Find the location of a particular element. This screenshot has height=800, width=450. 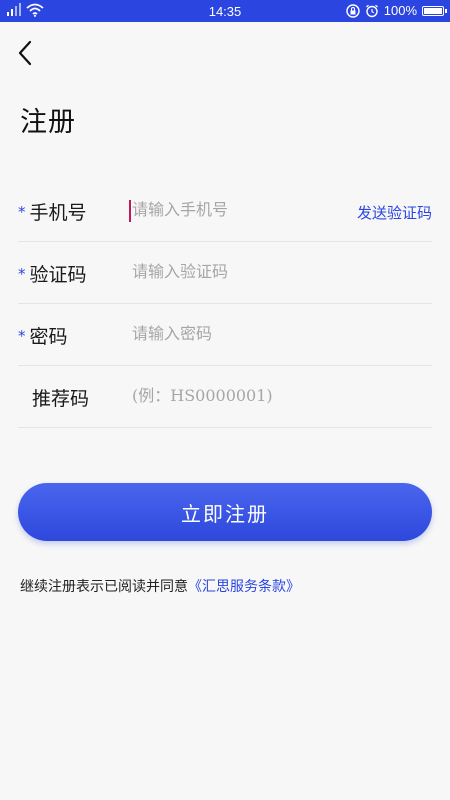

chevron-left-icon is located at coordinates (25, 53).